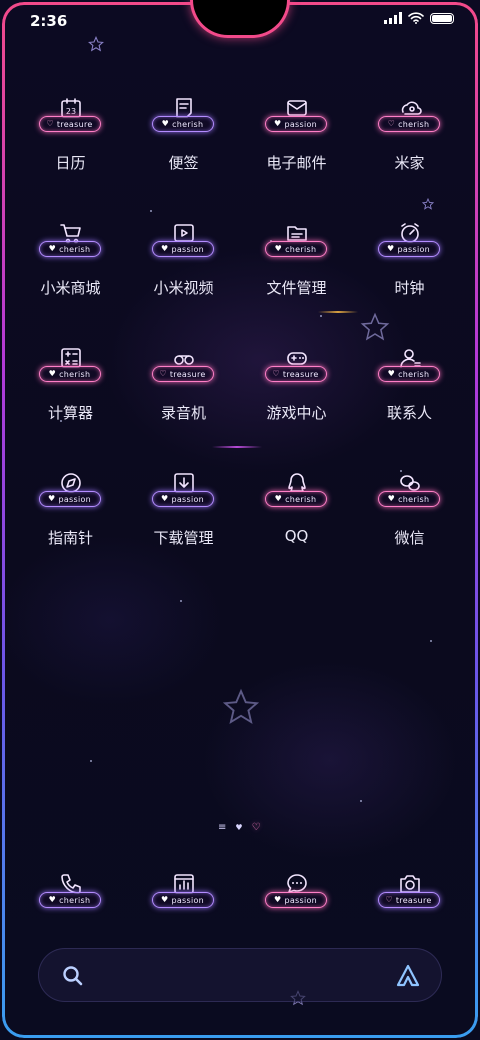 The height and width of the screenshot is (1040, 480). What do you see at coordinates (183, 413) in the screenshot?
I see `app-label: 录音机` at bounding box center [183, 413].